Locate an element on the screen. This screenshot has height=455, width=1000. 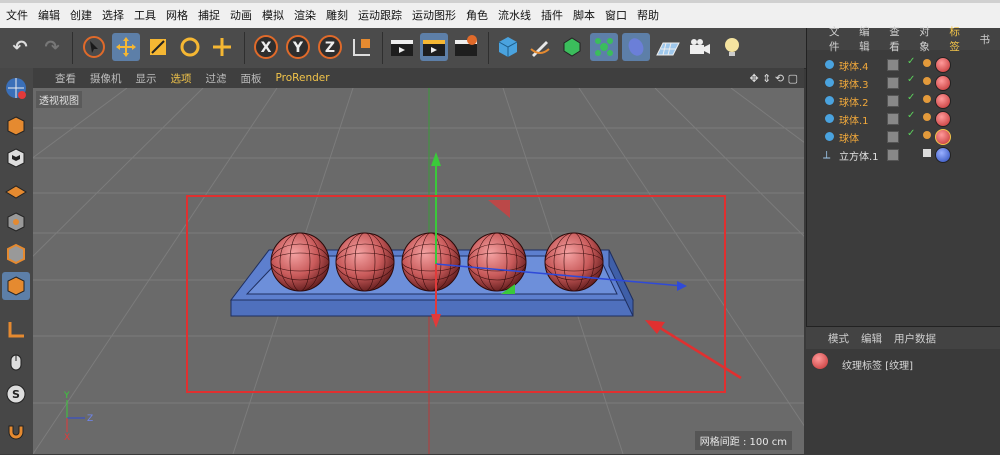
select-arrow-icon is located at coordinates (94, 47).